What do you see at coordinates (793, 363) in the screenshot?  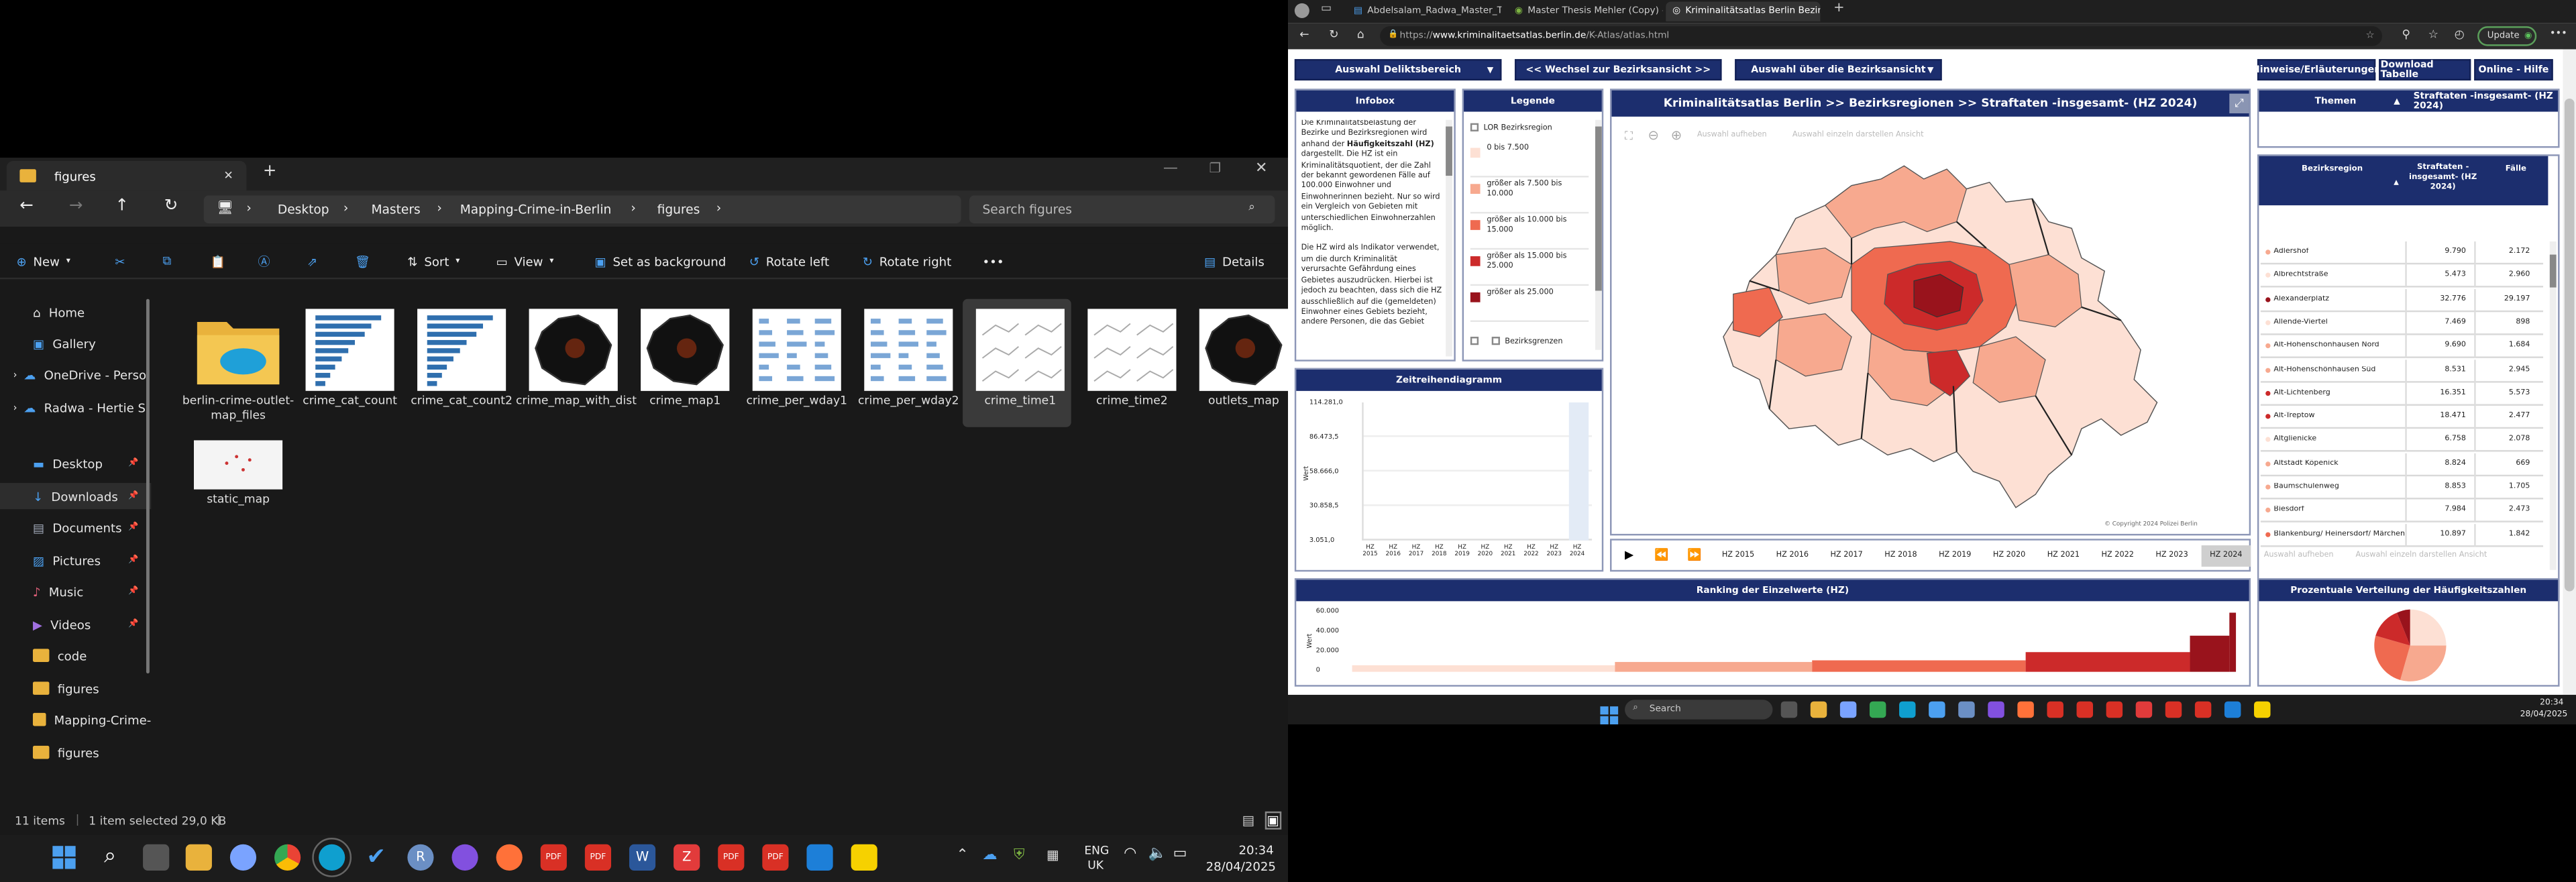 I see `file-item: crime_per_wday1` at bounding box center [793, 363].